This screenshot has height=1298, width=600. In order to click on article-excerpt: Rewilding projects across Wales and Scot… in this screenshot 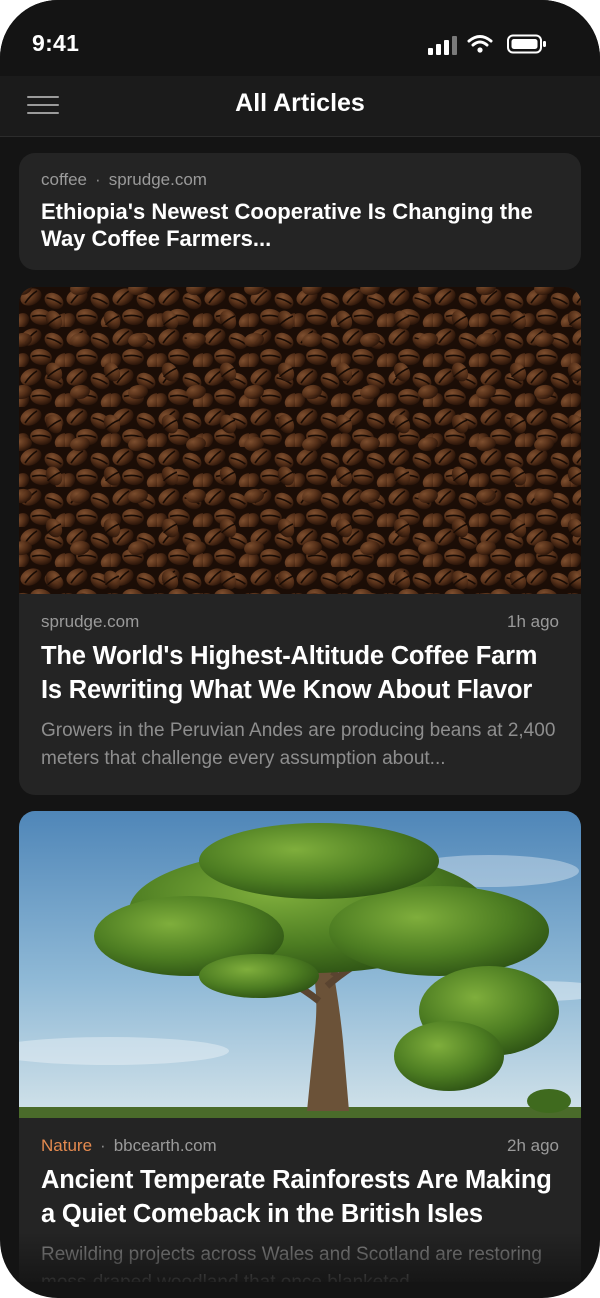, I will do `click(291, 1263)`.